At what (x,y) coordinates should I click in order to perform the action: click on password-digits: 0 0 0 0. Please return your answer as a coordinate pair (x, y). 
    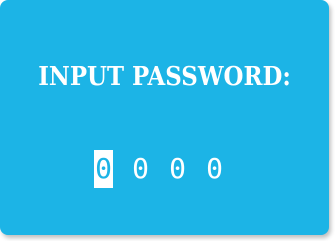
    Looking at the image, I should click on (159, 170).